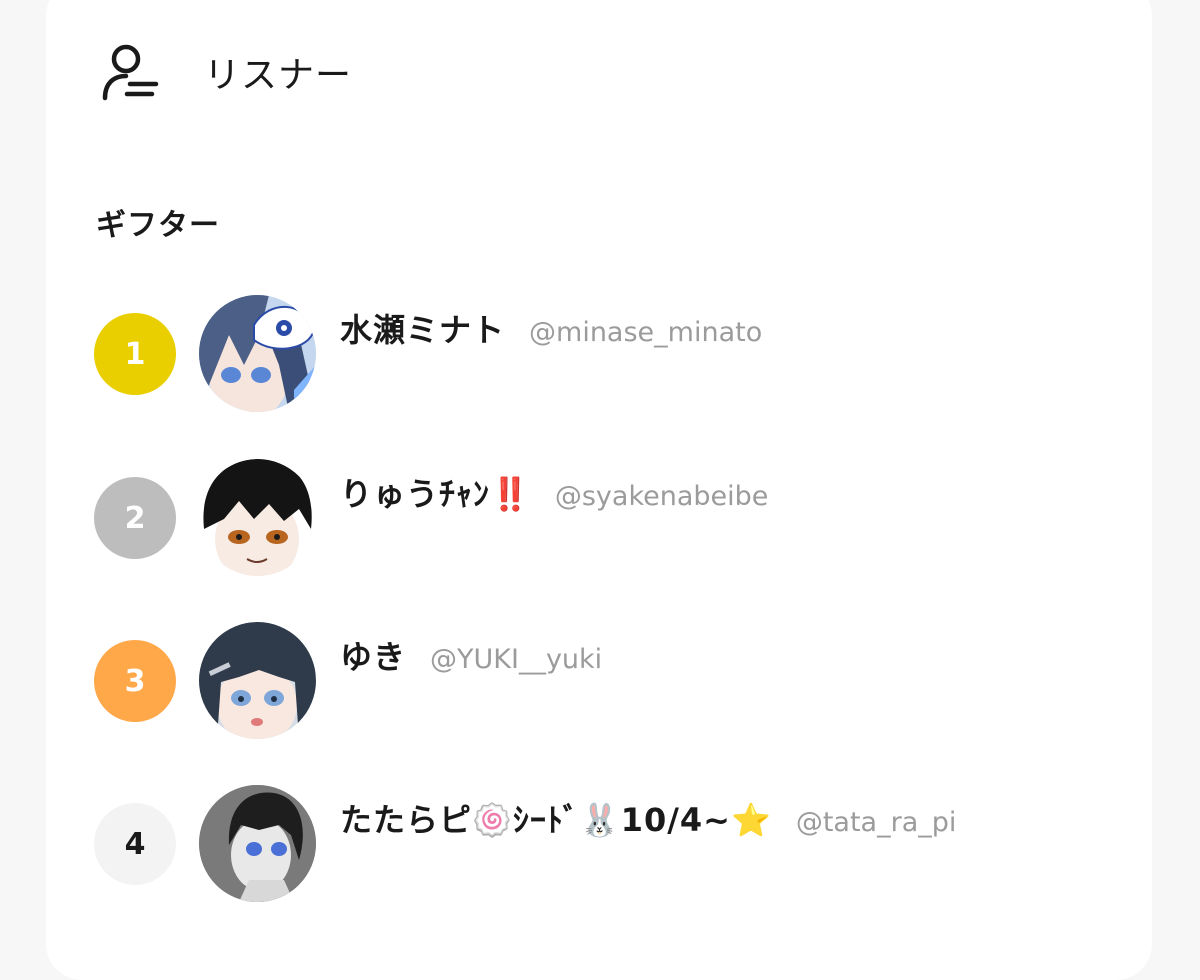 Image resolution: width=1200 pixels, height=980 pixels. What do you see at coordinates (662, 496) in the screenshot?
I see `user-handle: @syakenabeibe` at bounding box center [662, 496].